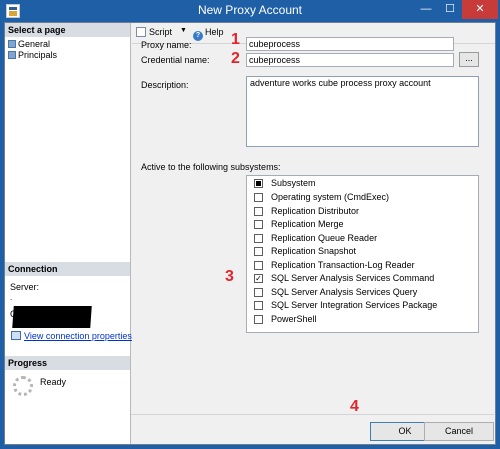 The image size is (500, 449). I want to click on subsystem-row: Replication Snapshot, so click(362, 252).